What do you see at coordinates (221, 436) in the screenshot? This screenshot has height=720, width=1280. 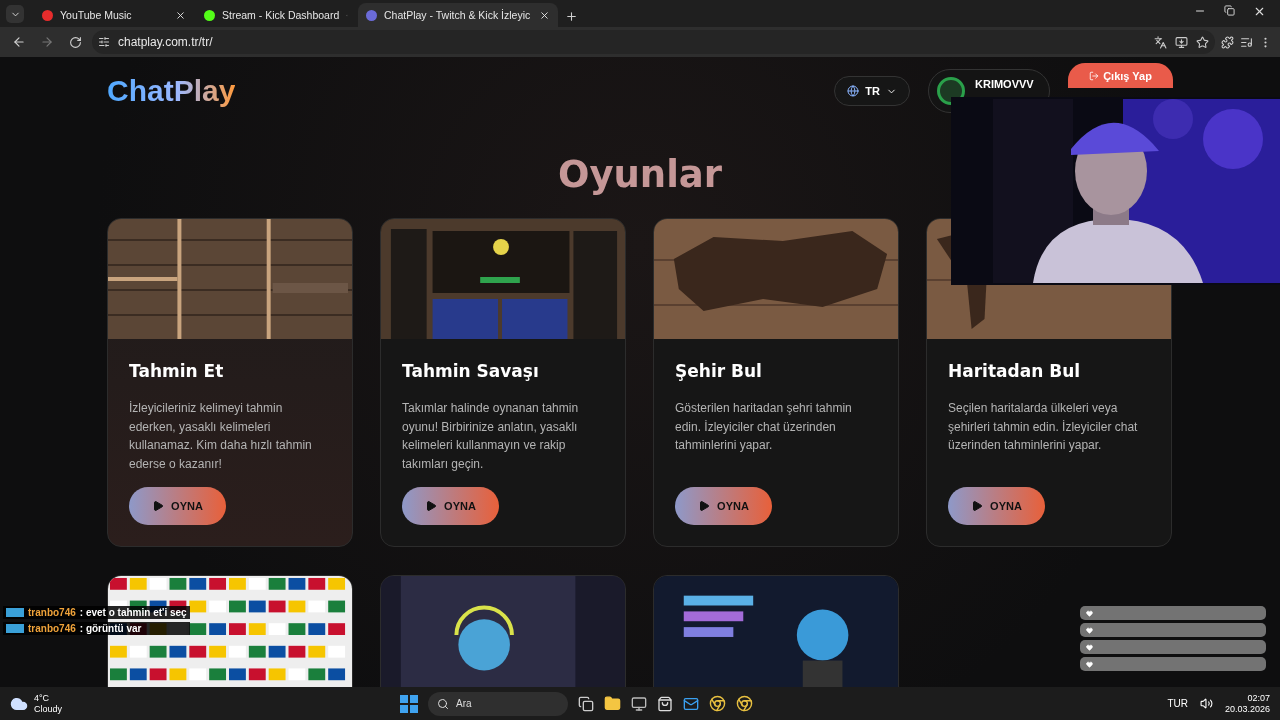 I see `game-description: İzleyicileriniz kelimeyi tahmin ederken, yasaklı kelimeleri kullanamaz. Kim daha hızlı tahmin ederse o kazanır!` at bounding box center [221, 436].